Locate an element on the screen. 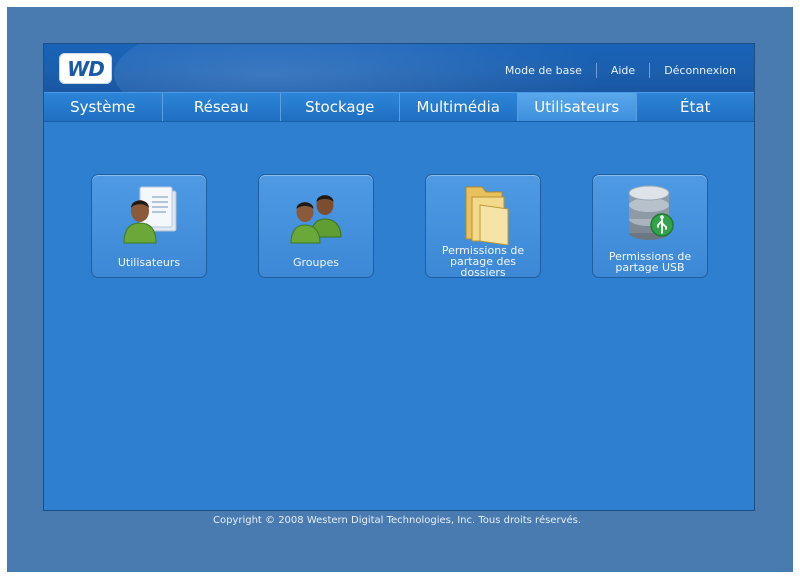 Image resolution: width=800 pixels, height=578 pixels. tile-label: Groupes is located at coordinates (316, 262).